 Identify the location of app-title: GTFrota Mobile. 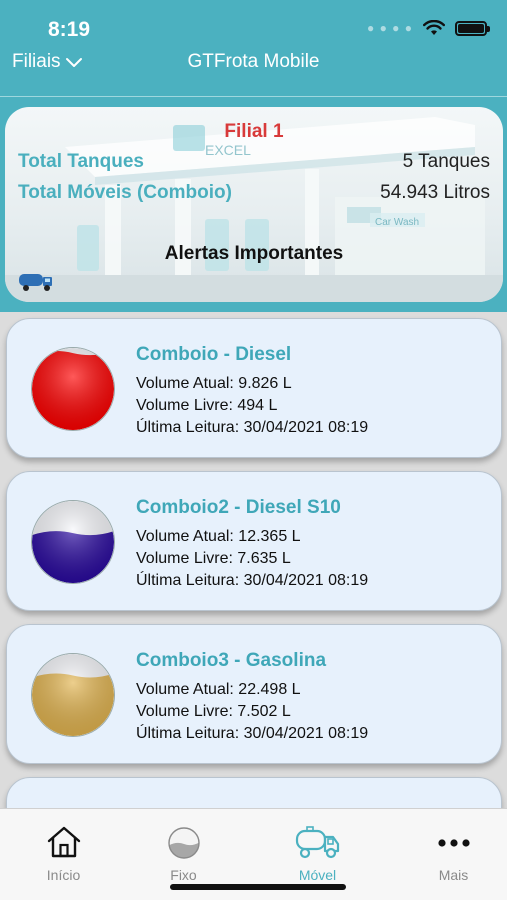
(253, 61).